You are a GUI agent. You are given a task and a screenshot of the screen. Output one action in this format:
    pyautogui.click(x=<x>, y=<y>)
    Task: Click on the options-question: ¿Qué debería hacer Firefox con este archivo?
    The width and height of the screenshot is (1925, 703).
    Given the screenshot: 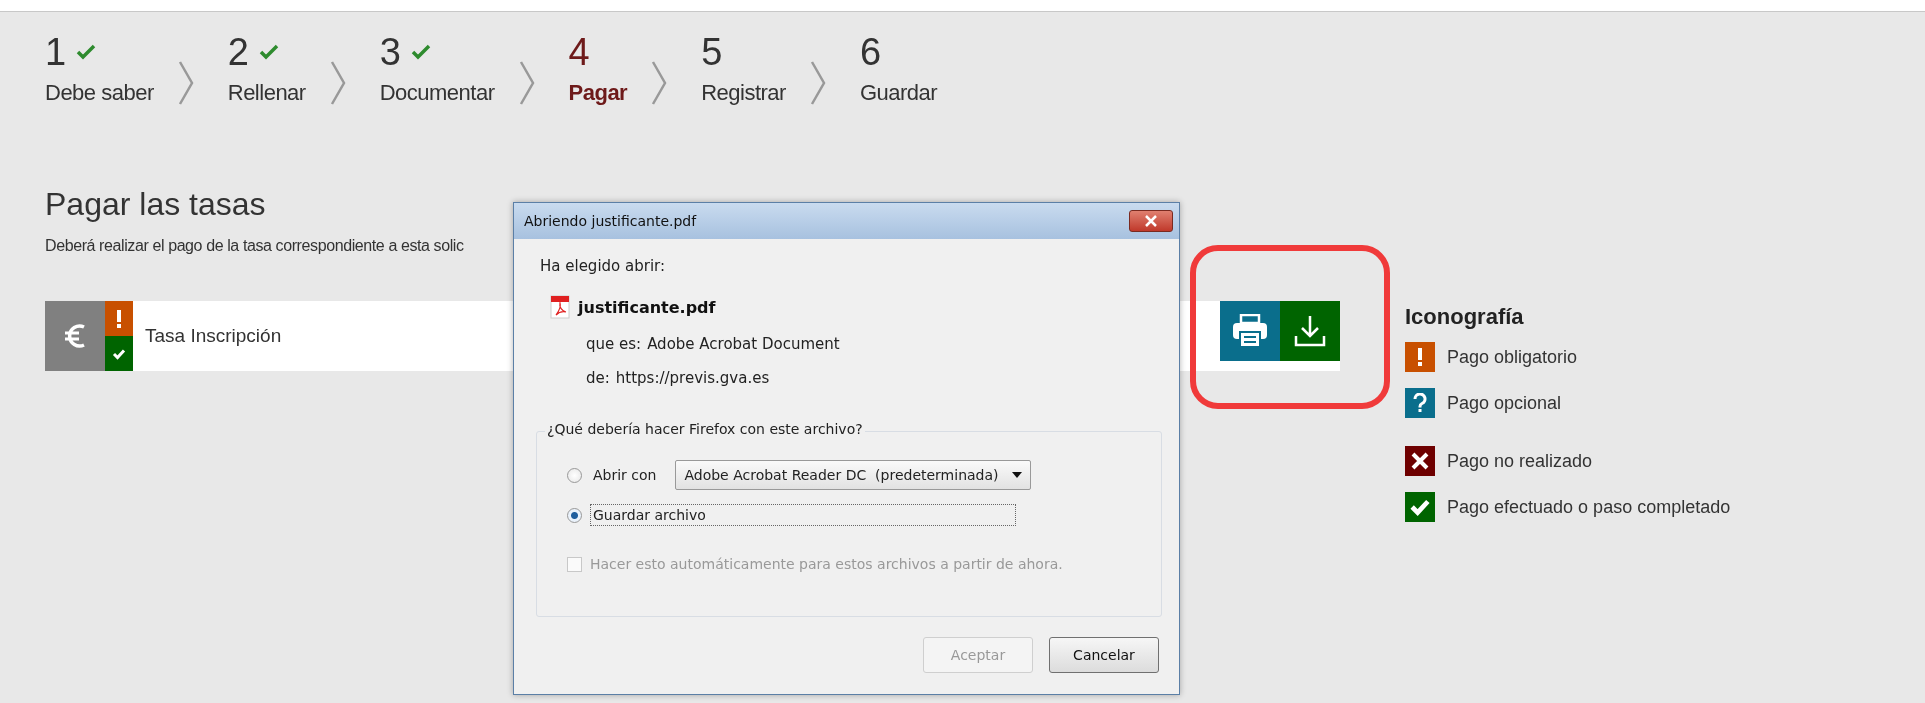 What is the action you would take?
    pyautogui.click(x=705, y=429)
    